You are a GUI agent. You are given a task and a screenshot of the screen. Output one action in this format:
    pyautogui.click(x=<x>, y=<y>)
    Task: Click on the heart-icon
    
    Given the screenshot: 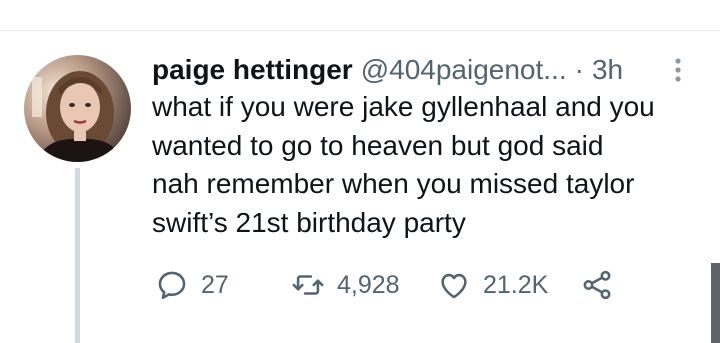 What is the action you would take?
    pyautogui.click(x=454, y=285)
    